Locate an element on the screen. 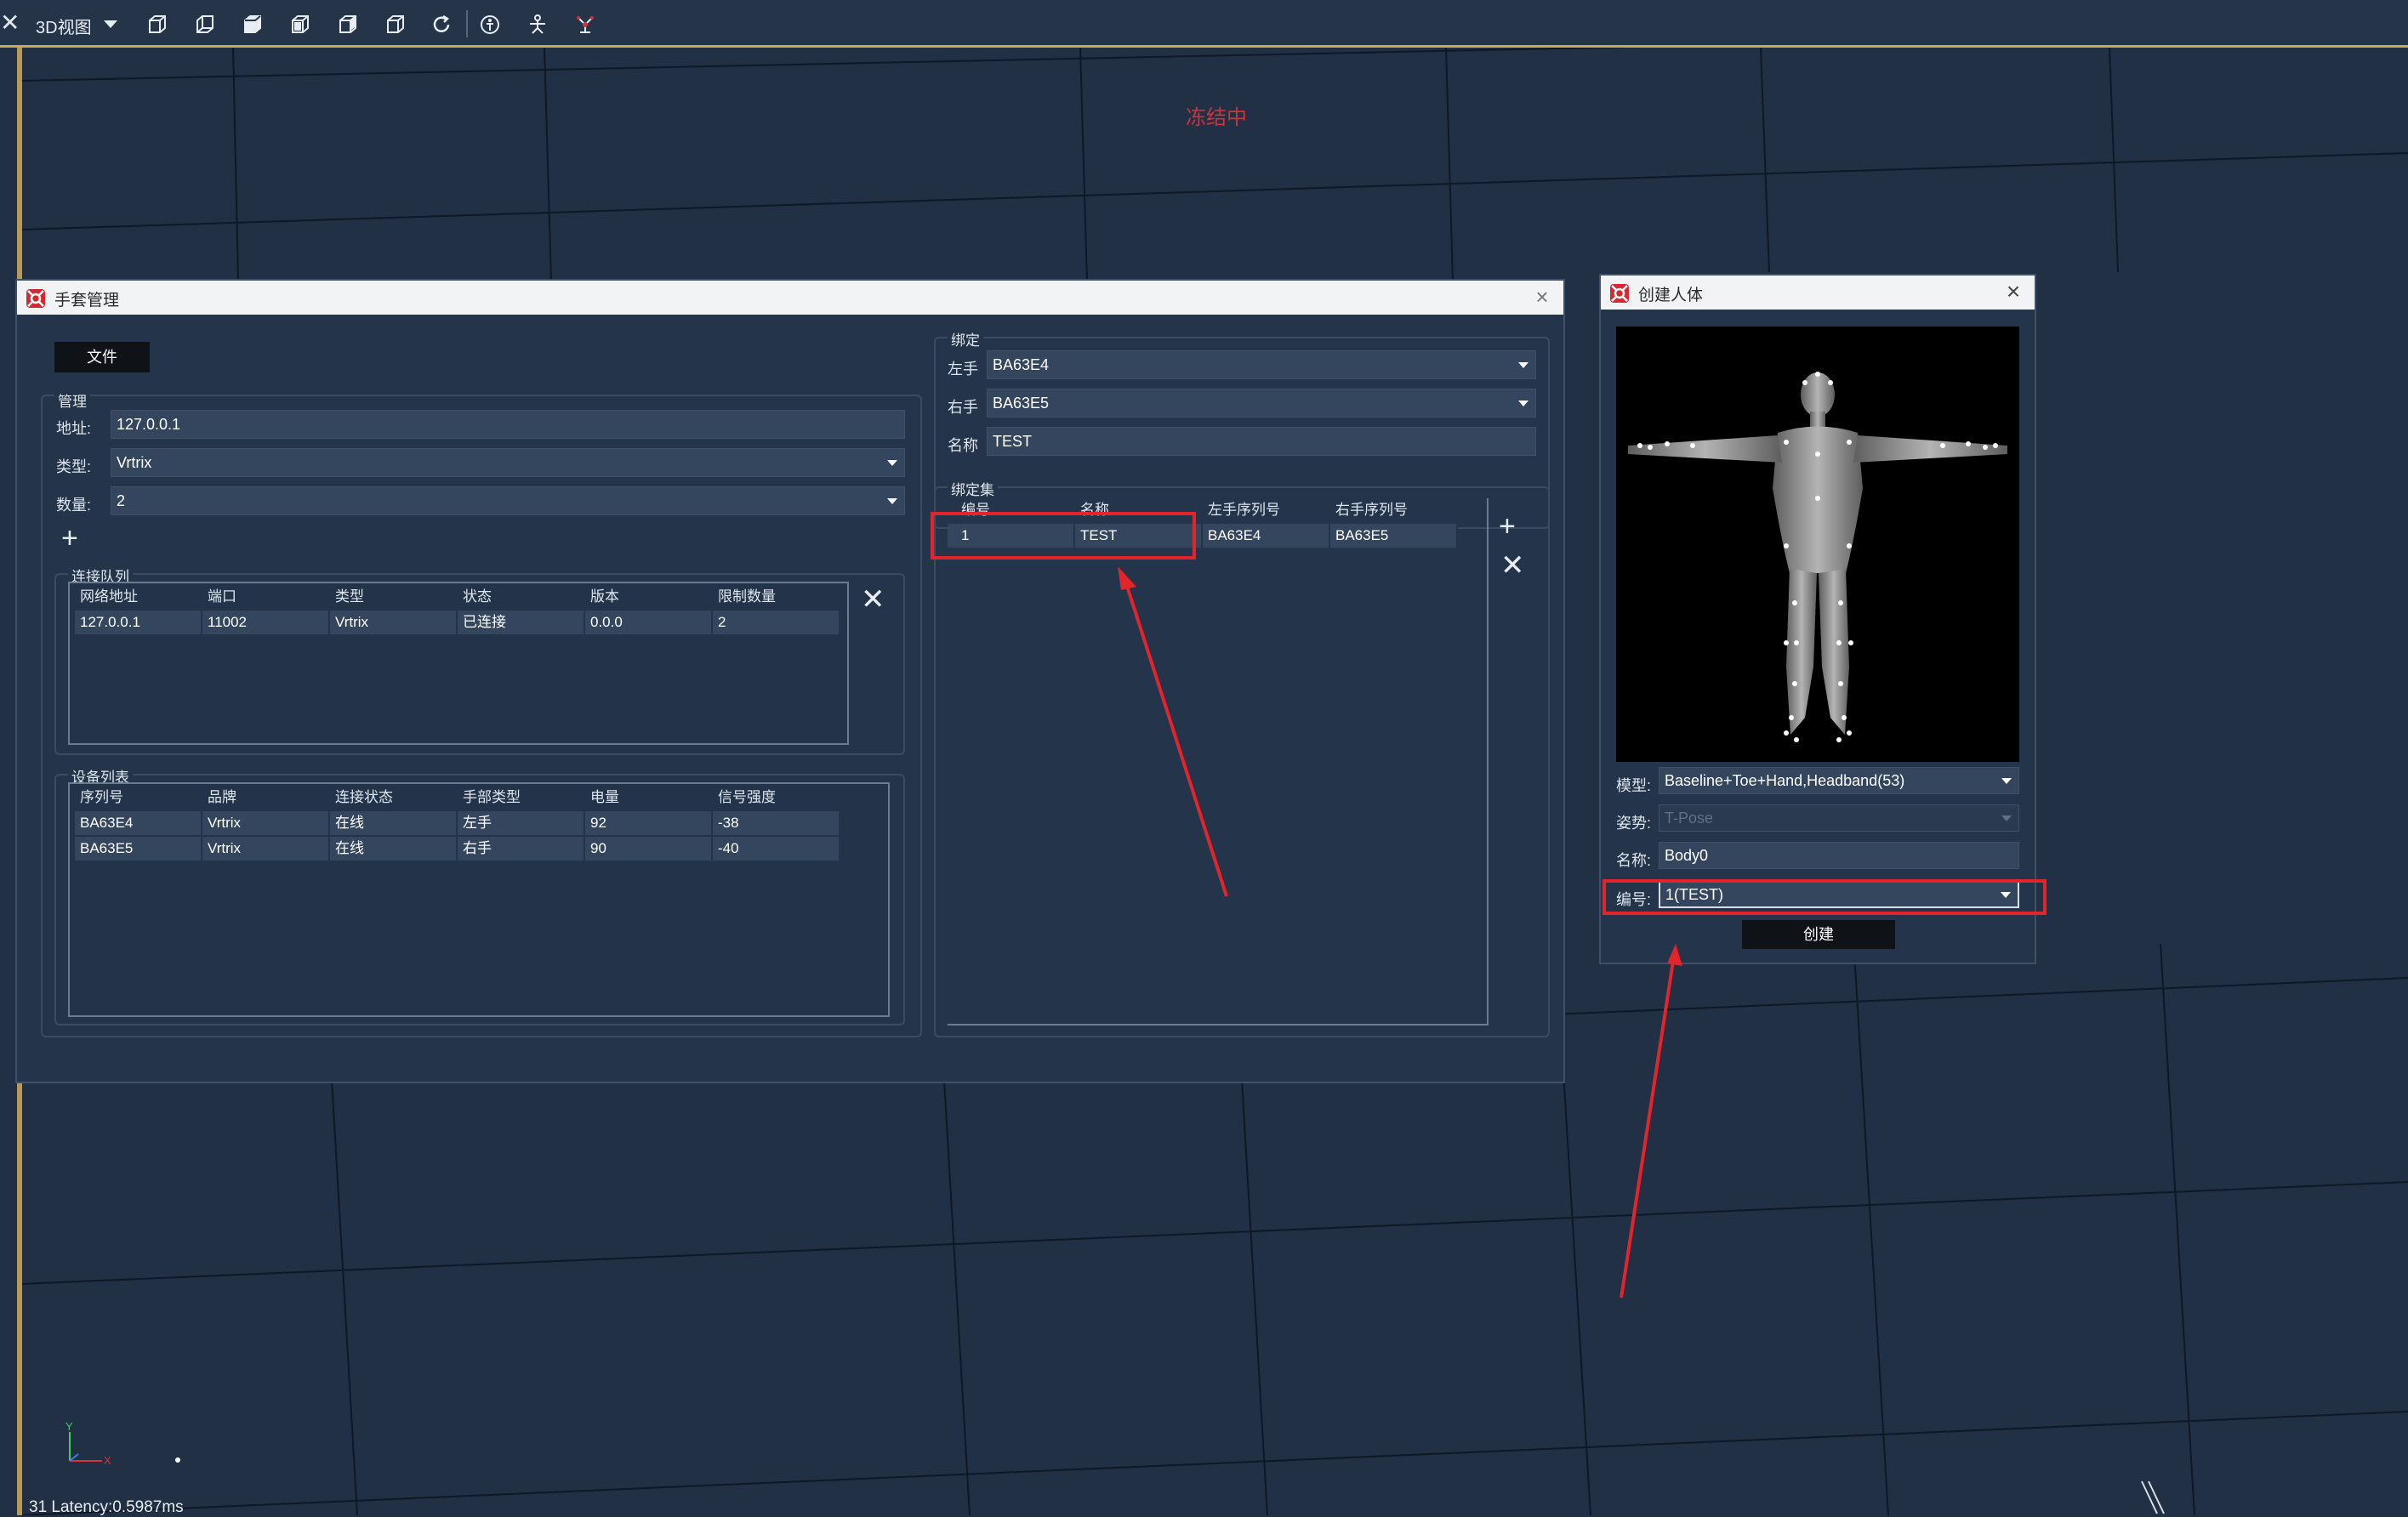  table-cell: 0.0.0 is located at coordinates (649, 622).